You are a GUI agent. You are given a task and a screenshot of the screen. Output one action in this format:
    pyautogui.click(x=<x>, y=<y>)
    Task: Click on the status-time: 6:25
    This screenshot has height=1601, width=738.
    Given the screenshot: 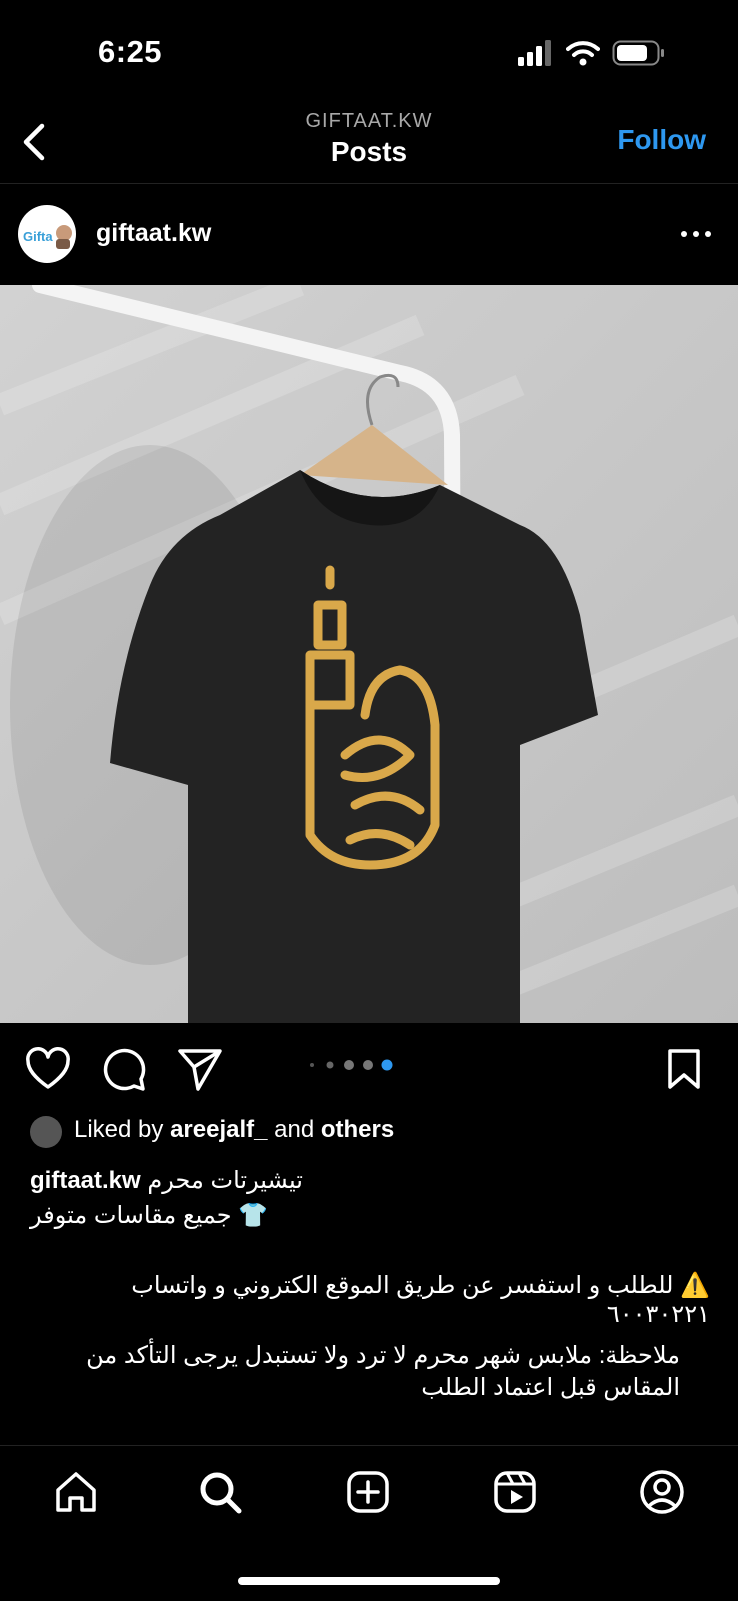 What is the action you would take?
    pyautogui.click(x=130, y=51)
    